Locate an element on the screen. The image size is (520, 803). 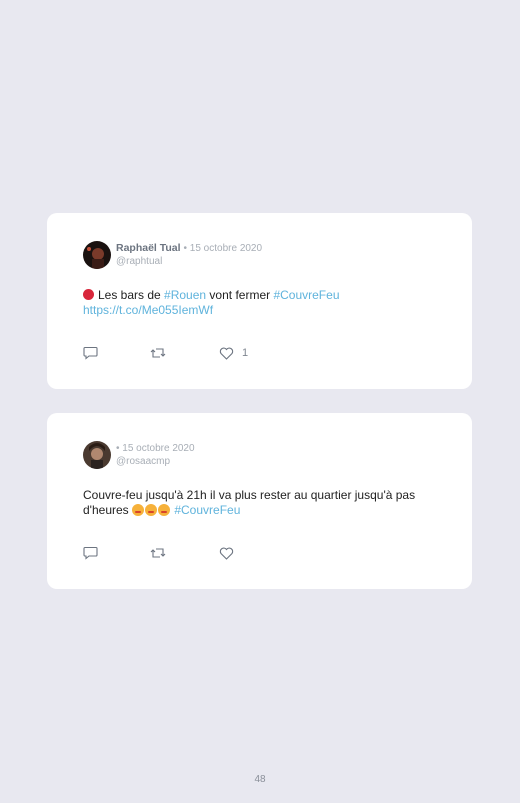
tweet-header: Raphaël Tual • 15 octobre 2020 @raphtual is located at coordinates (189, 255).